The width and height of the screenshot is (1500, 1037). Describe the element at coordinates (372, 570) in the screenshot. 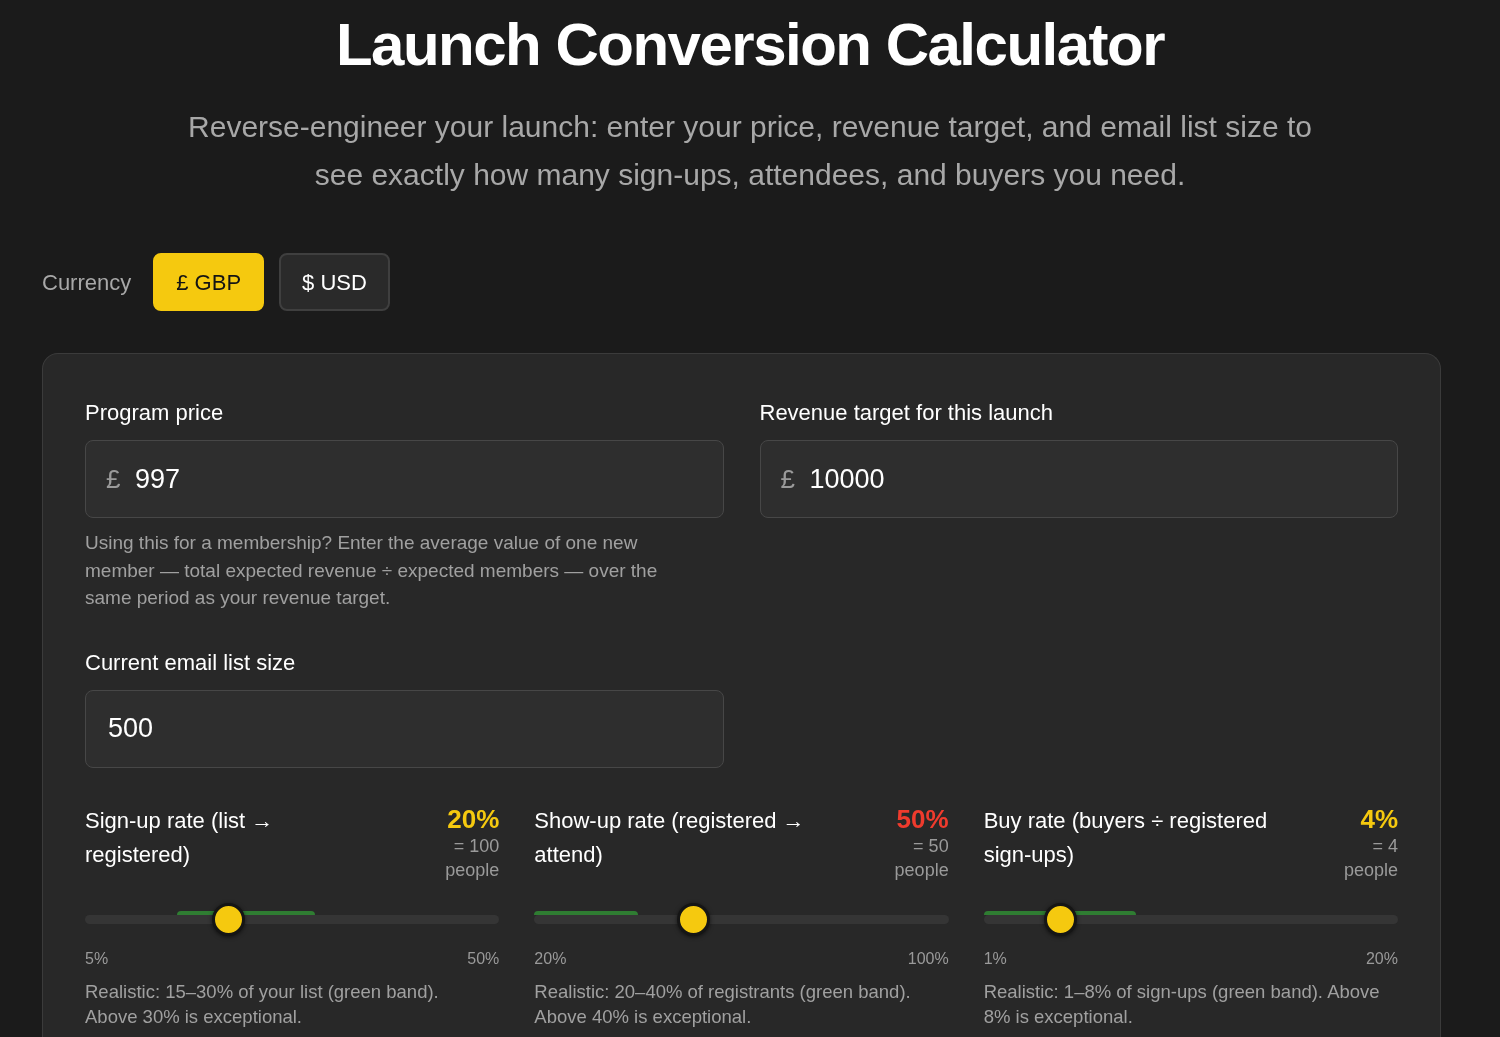

I see `help-text: Using this for a membership? Enter the average value of one new member — total expected revenue ÷ expected members — over the same period as your revenue target.` at that location.